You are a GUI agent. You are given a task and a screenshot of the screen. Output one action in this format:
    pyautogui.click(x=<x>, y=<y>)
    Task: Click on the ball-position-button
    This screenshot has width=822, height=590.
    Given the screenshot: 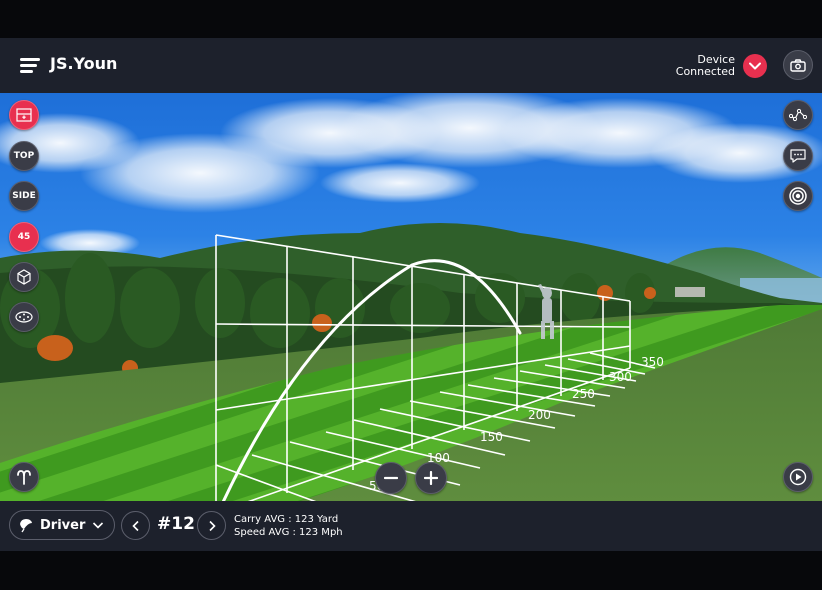 What is the action you would take?
    pyautogui.click(x=24, y=317)
    